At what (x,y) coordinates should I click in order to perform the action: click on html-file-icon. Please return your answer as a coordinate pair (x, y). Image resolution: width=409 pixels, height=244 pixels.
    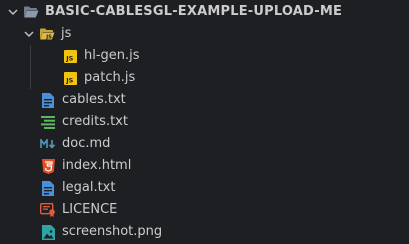
    Looking at the image, I should click on (48, 166).